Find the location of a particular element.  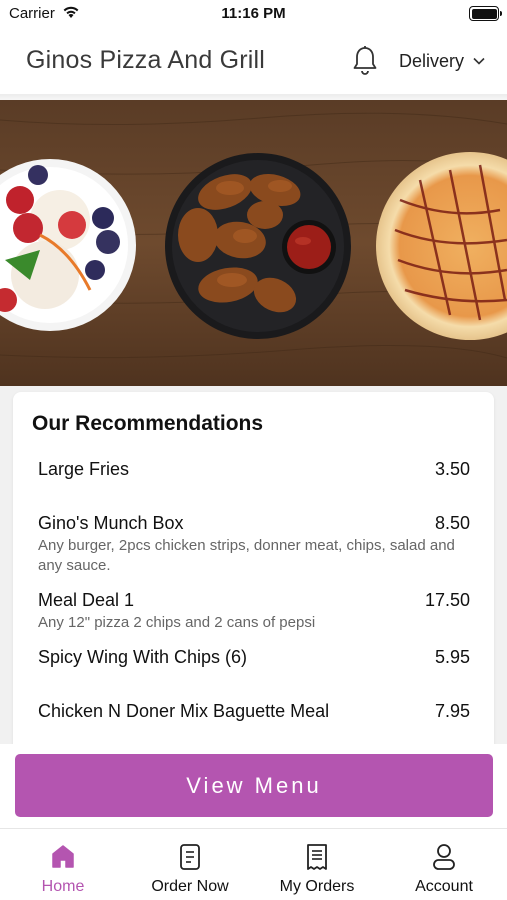

app-header: Ginos Pizza And Grill Delivery is located at coordinates (253, 61).